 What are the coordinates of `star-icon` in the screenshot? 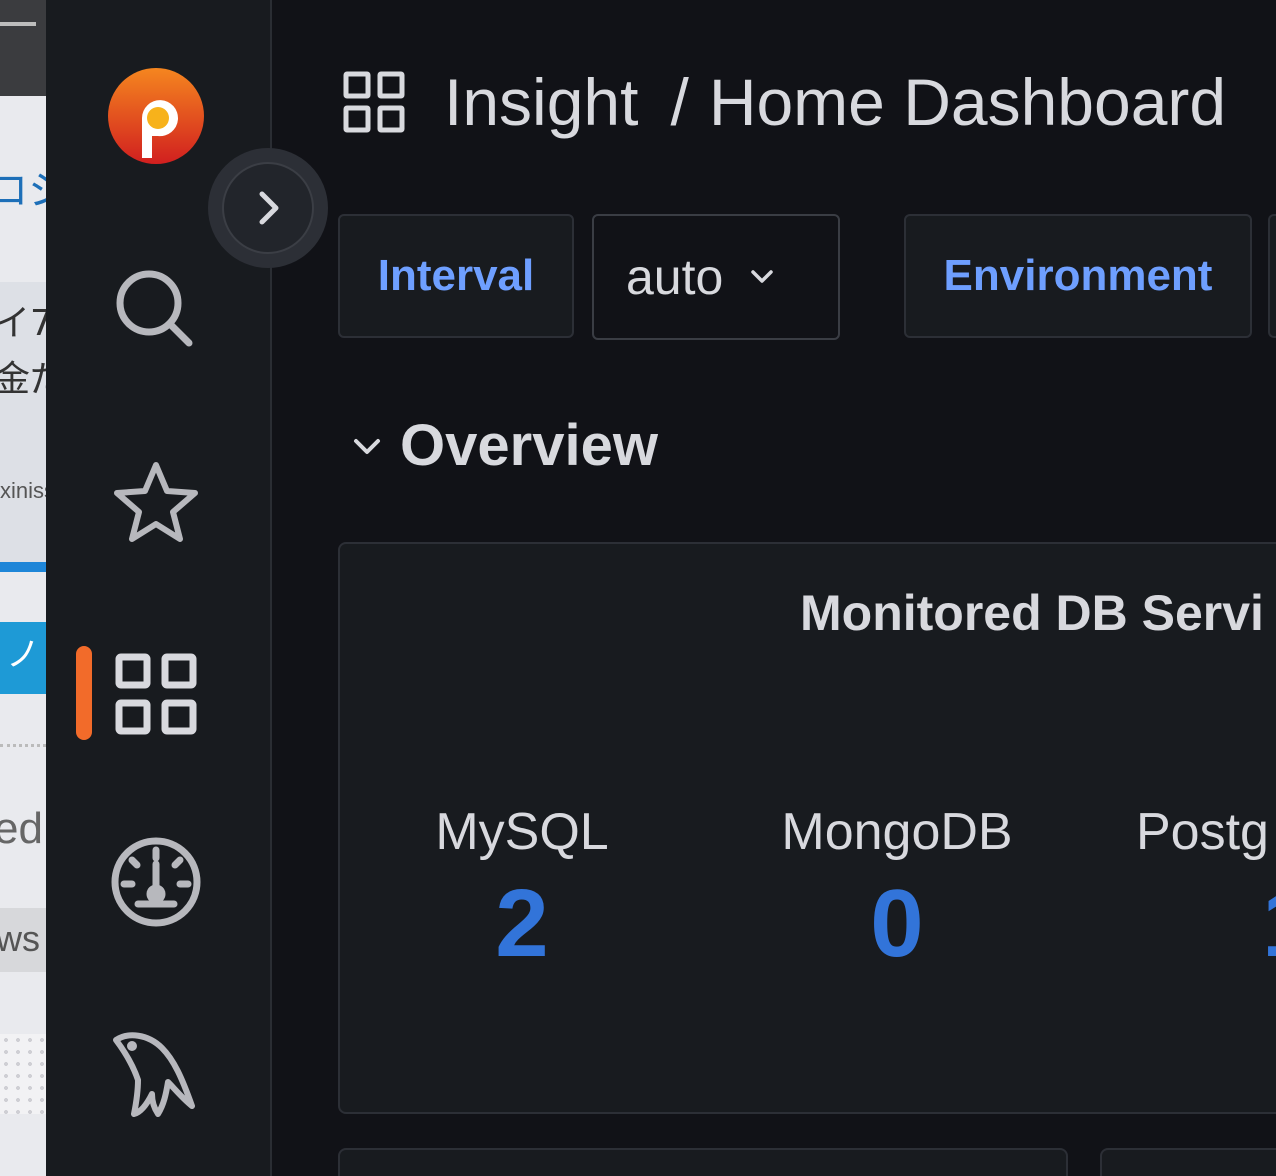 It's located at (156, 502).